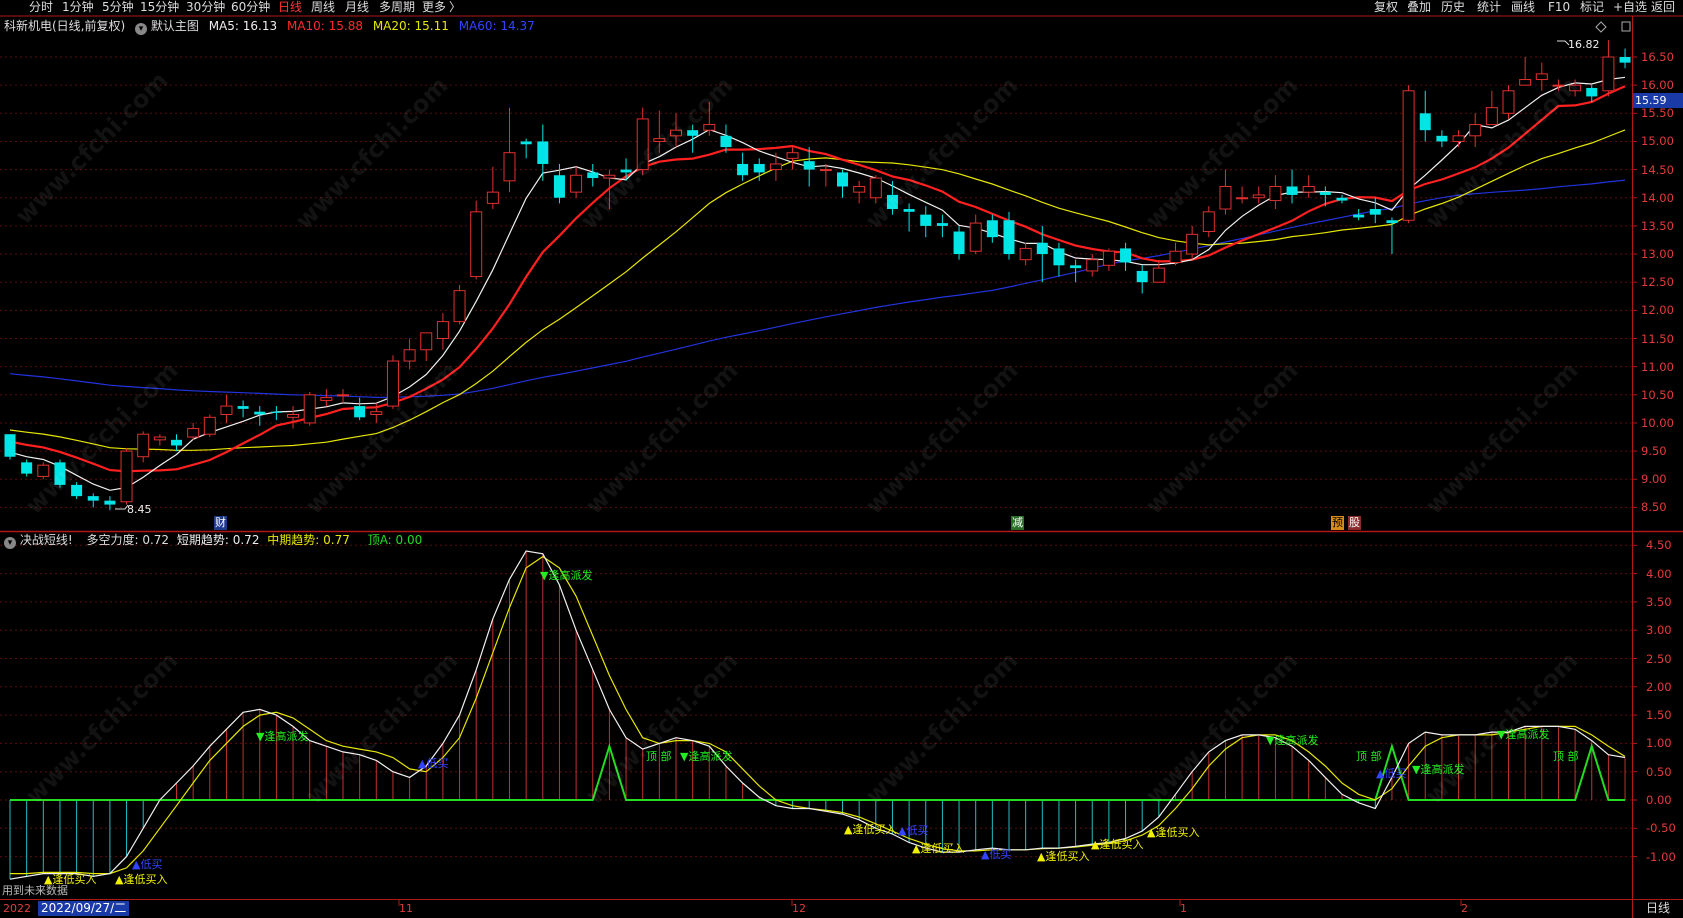 This screenshot has width=1683, height=918. Describe the element at coordinates (46, 540) in the screenshot. I see `indicator-name: 决战短线!` at that location.